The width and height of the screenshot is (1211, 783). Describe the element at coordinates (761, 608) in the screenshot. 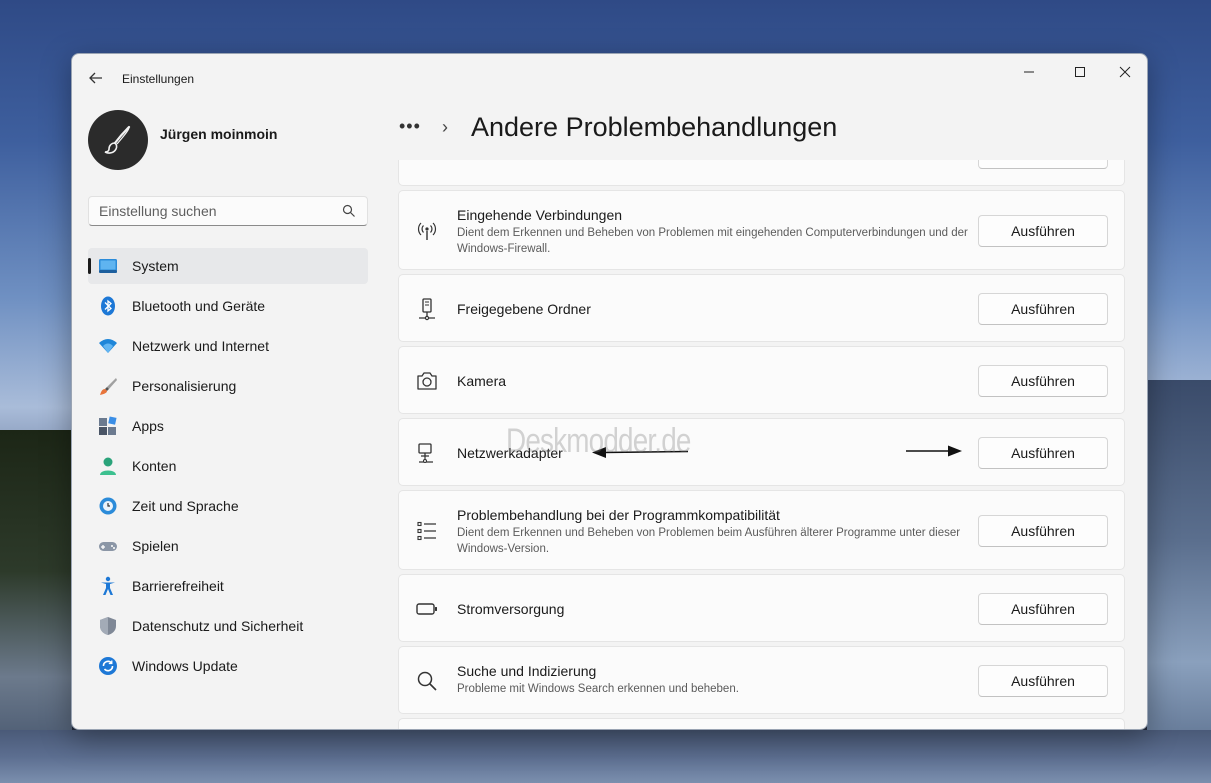

I see `list-item-power: Stromversorgung Ausführen` at that location.